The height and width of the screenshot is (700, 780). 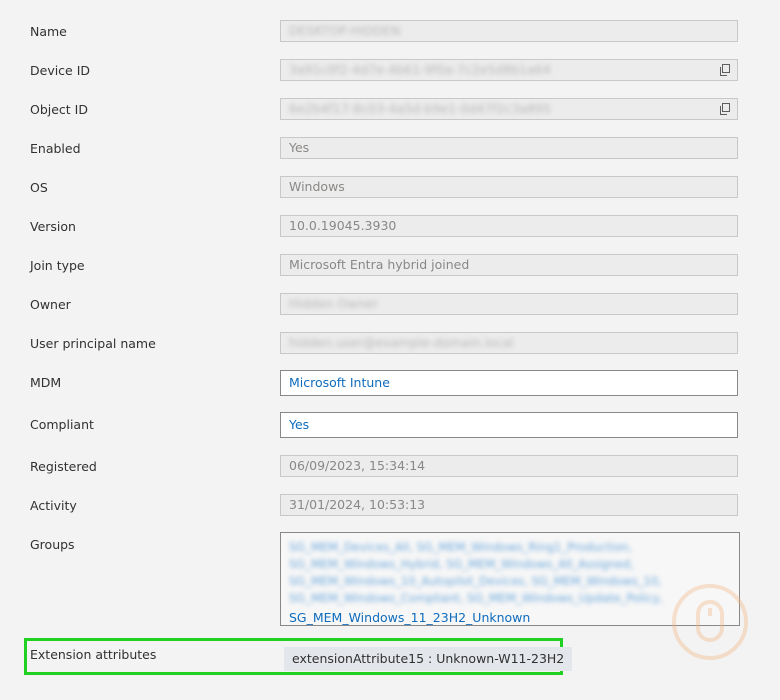 I want to click on owner-label: Owner, so click(x=50, y=304).